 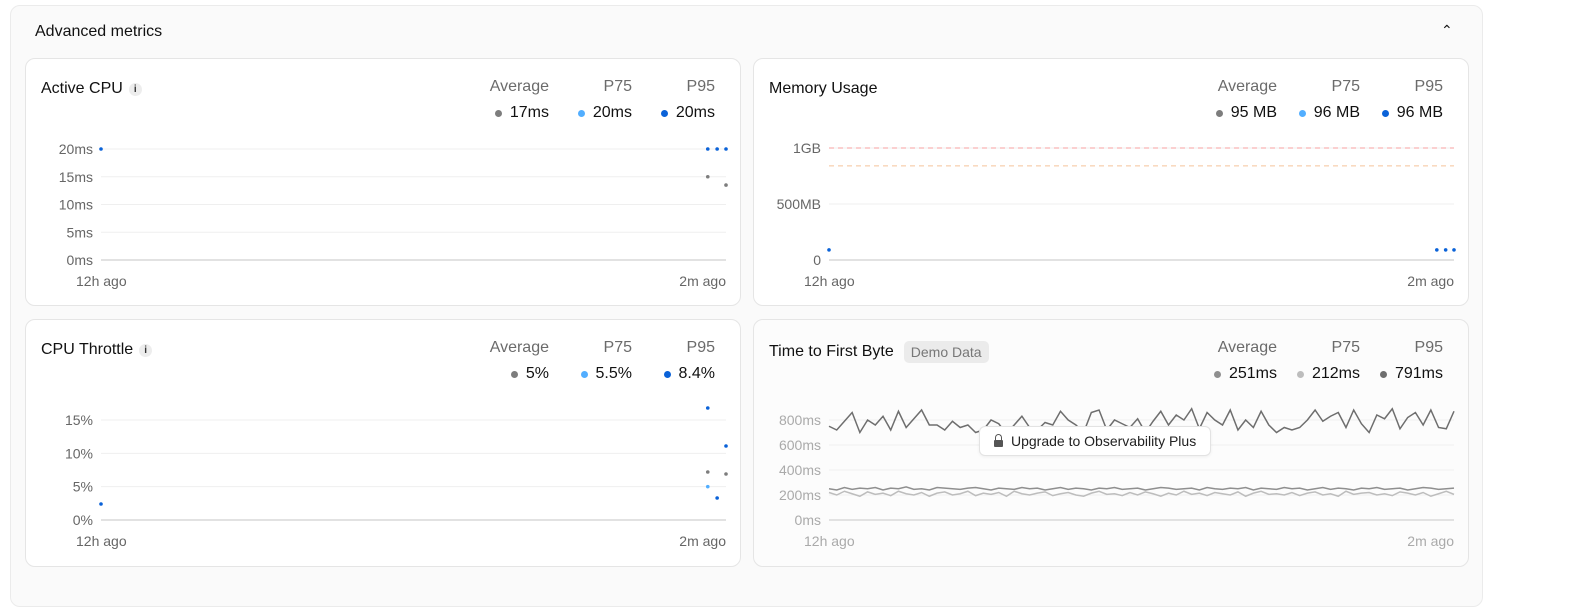 What do you see at coordinates (817, 260) in the screenshot?
I see `y-tick-label: 0` at bounding box center [817, 260].